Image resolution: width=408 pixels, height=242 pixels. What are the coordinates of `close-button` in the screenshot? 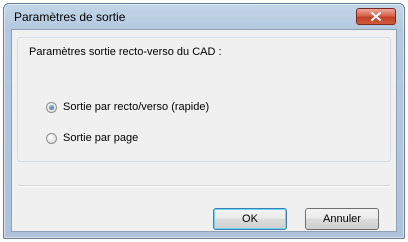 It's located at (376, 16).